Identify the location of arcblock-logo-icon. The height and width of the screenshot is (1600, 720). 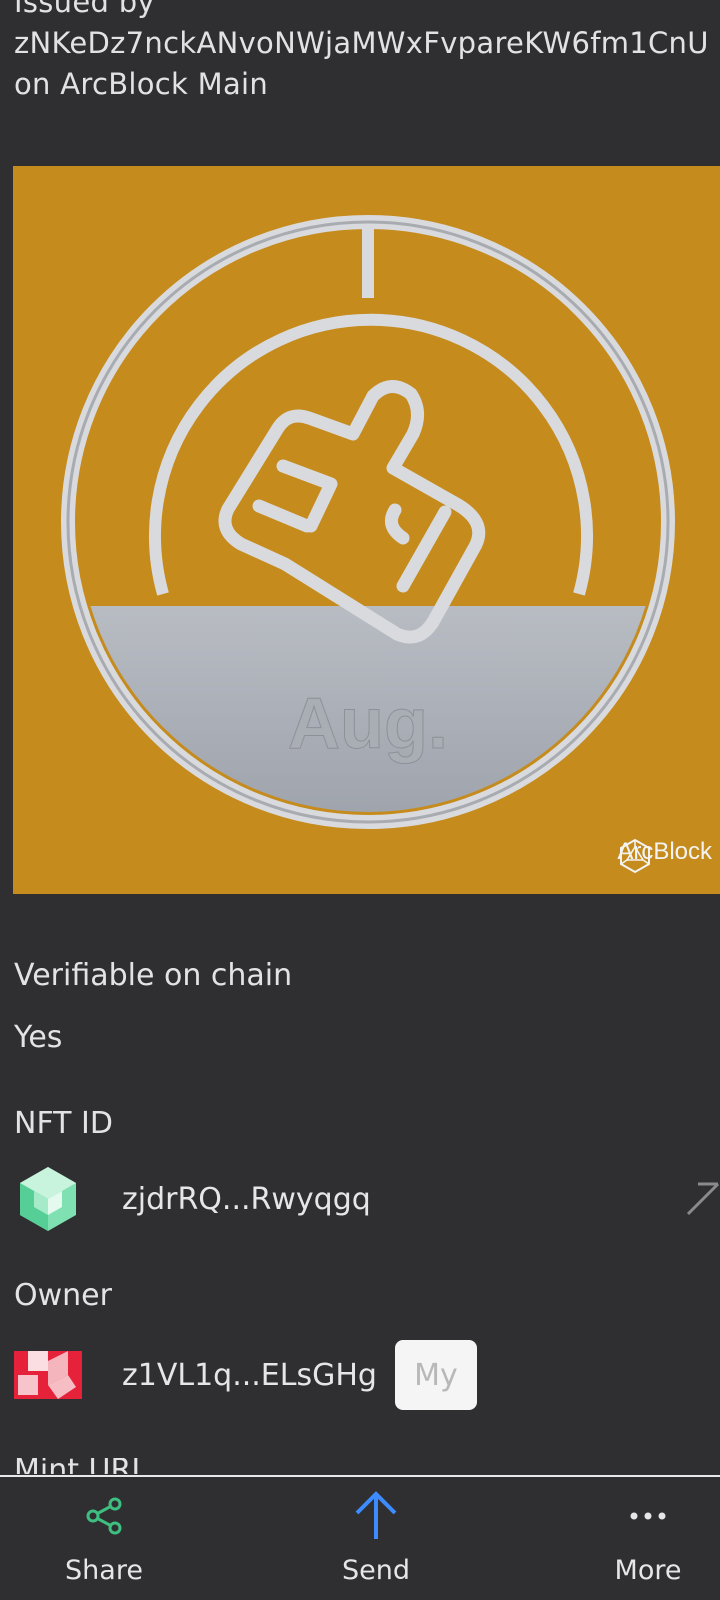
(635, 856).